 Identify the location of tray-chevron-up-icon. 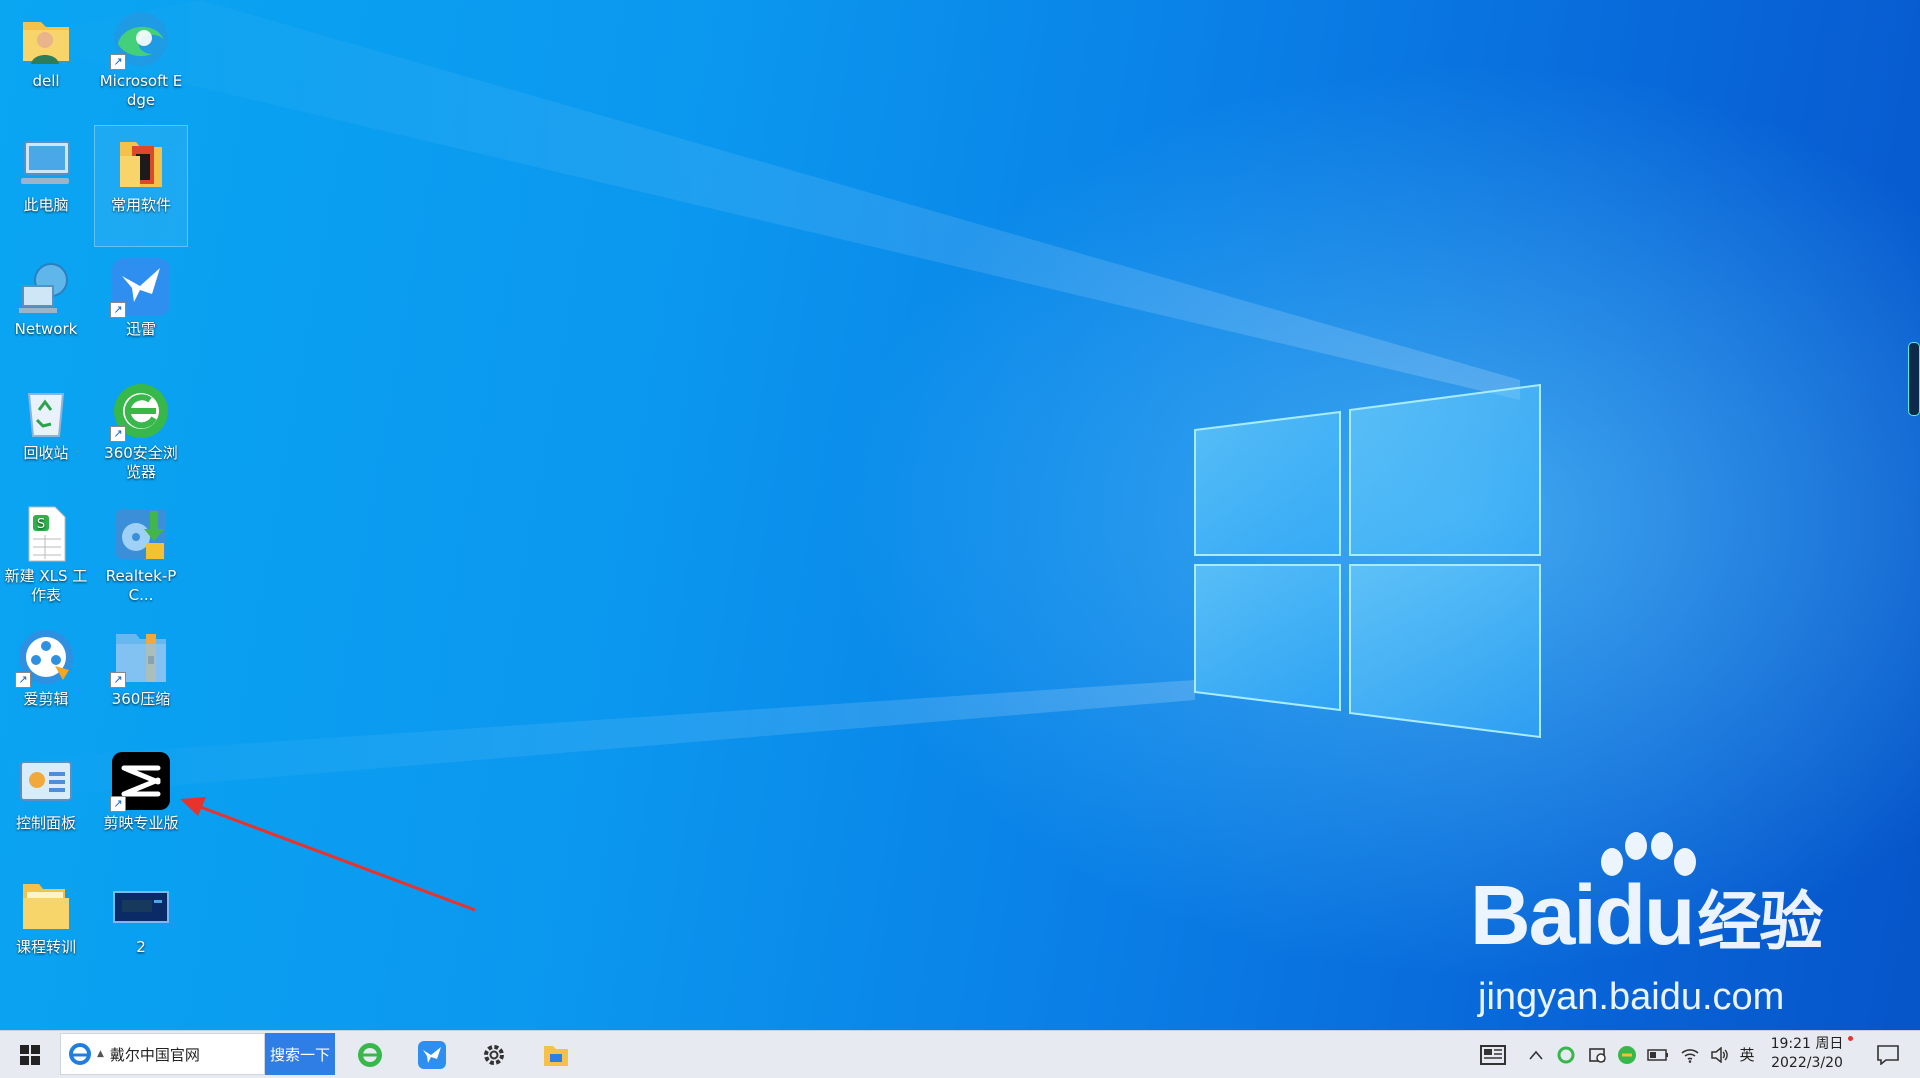
(1536, 1054).